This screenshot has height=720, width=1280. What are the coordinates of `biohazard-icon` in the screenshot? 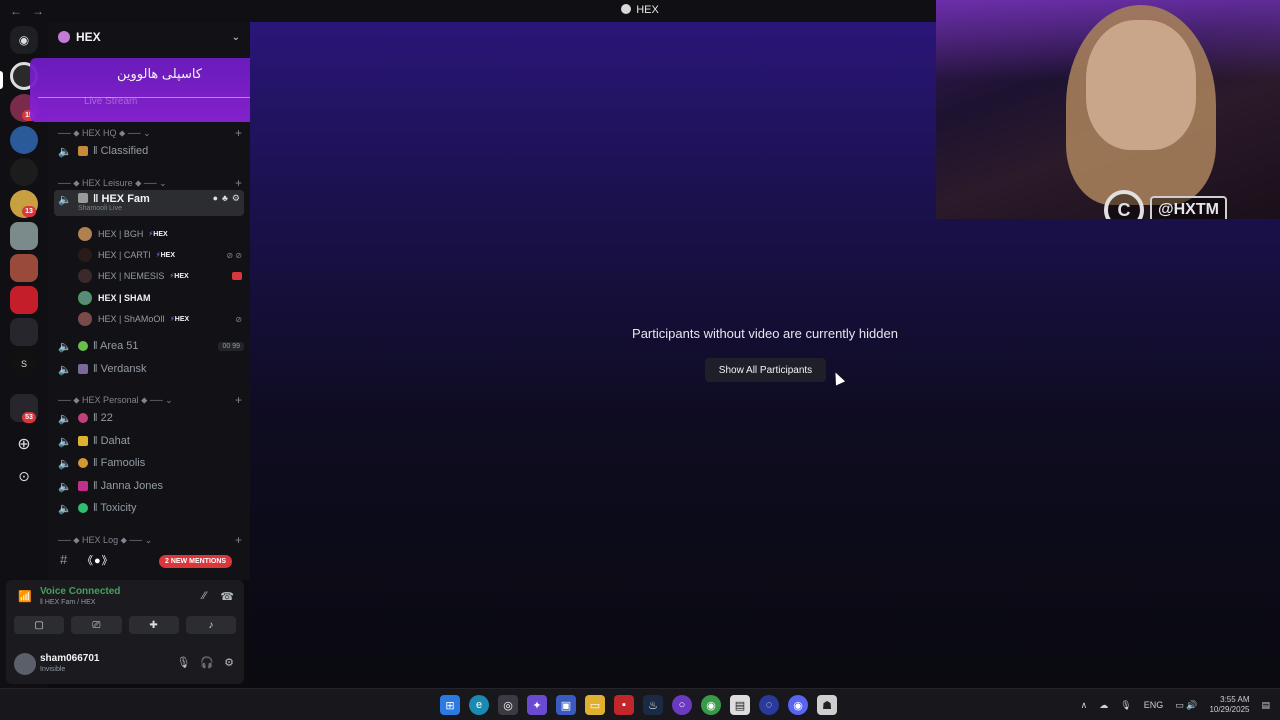 It's located at (83, 508).